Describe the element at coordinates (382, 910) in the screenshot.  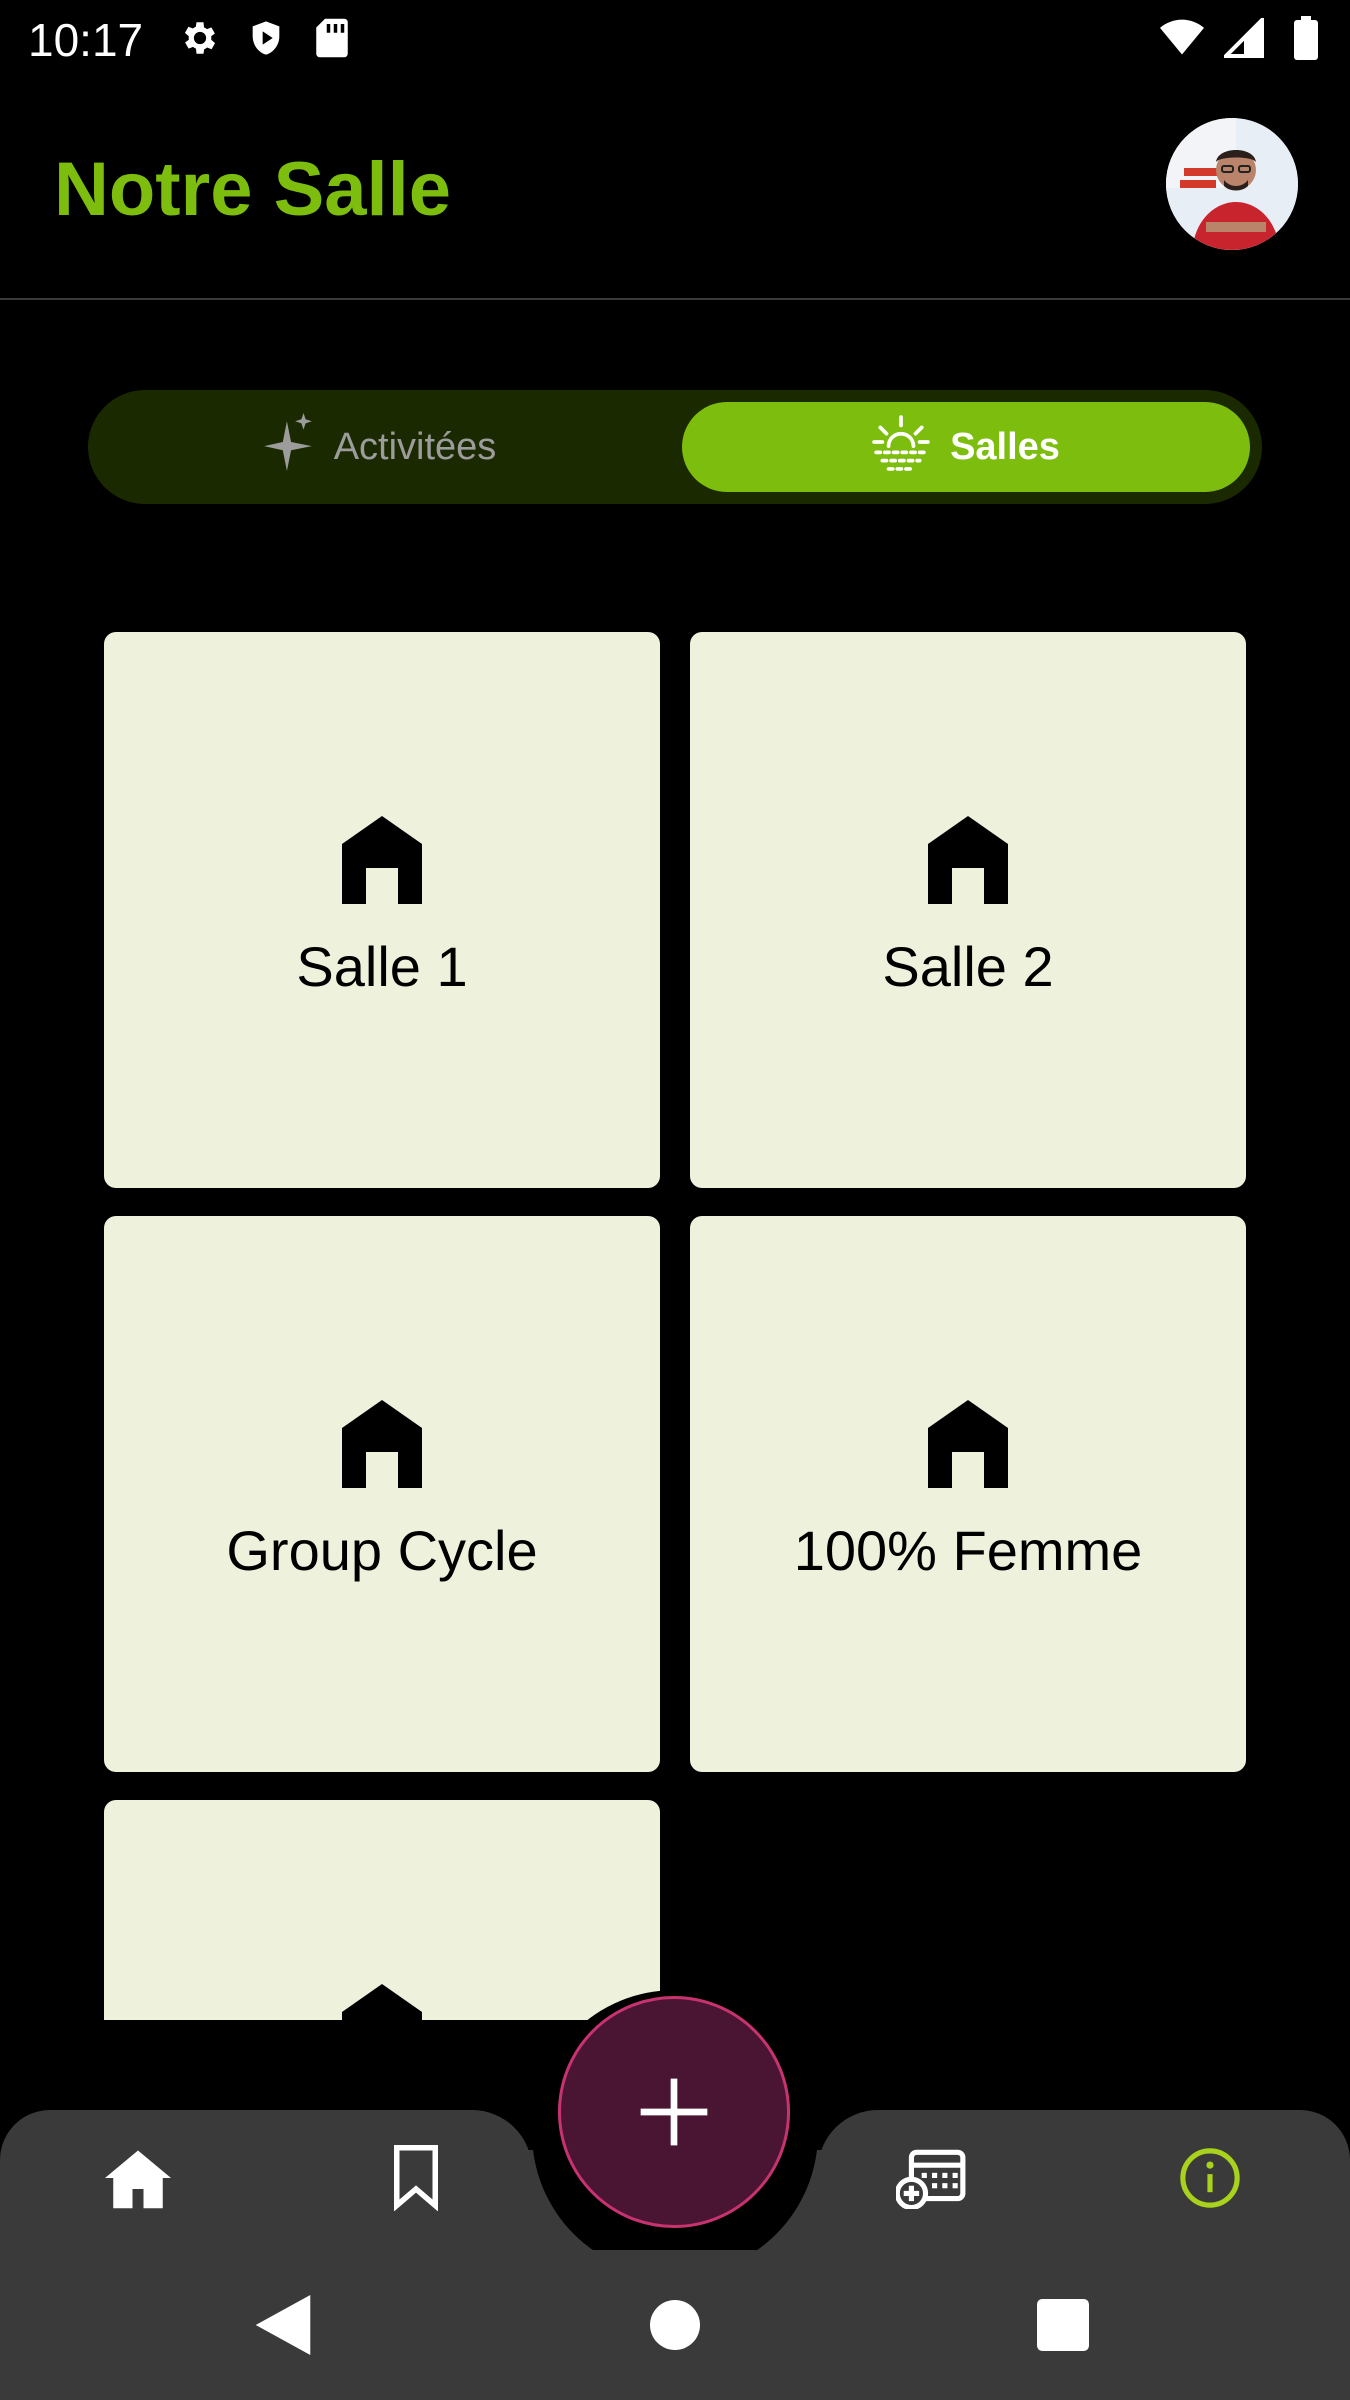
I see `room-card-salle-1: Salle 1` at that location.